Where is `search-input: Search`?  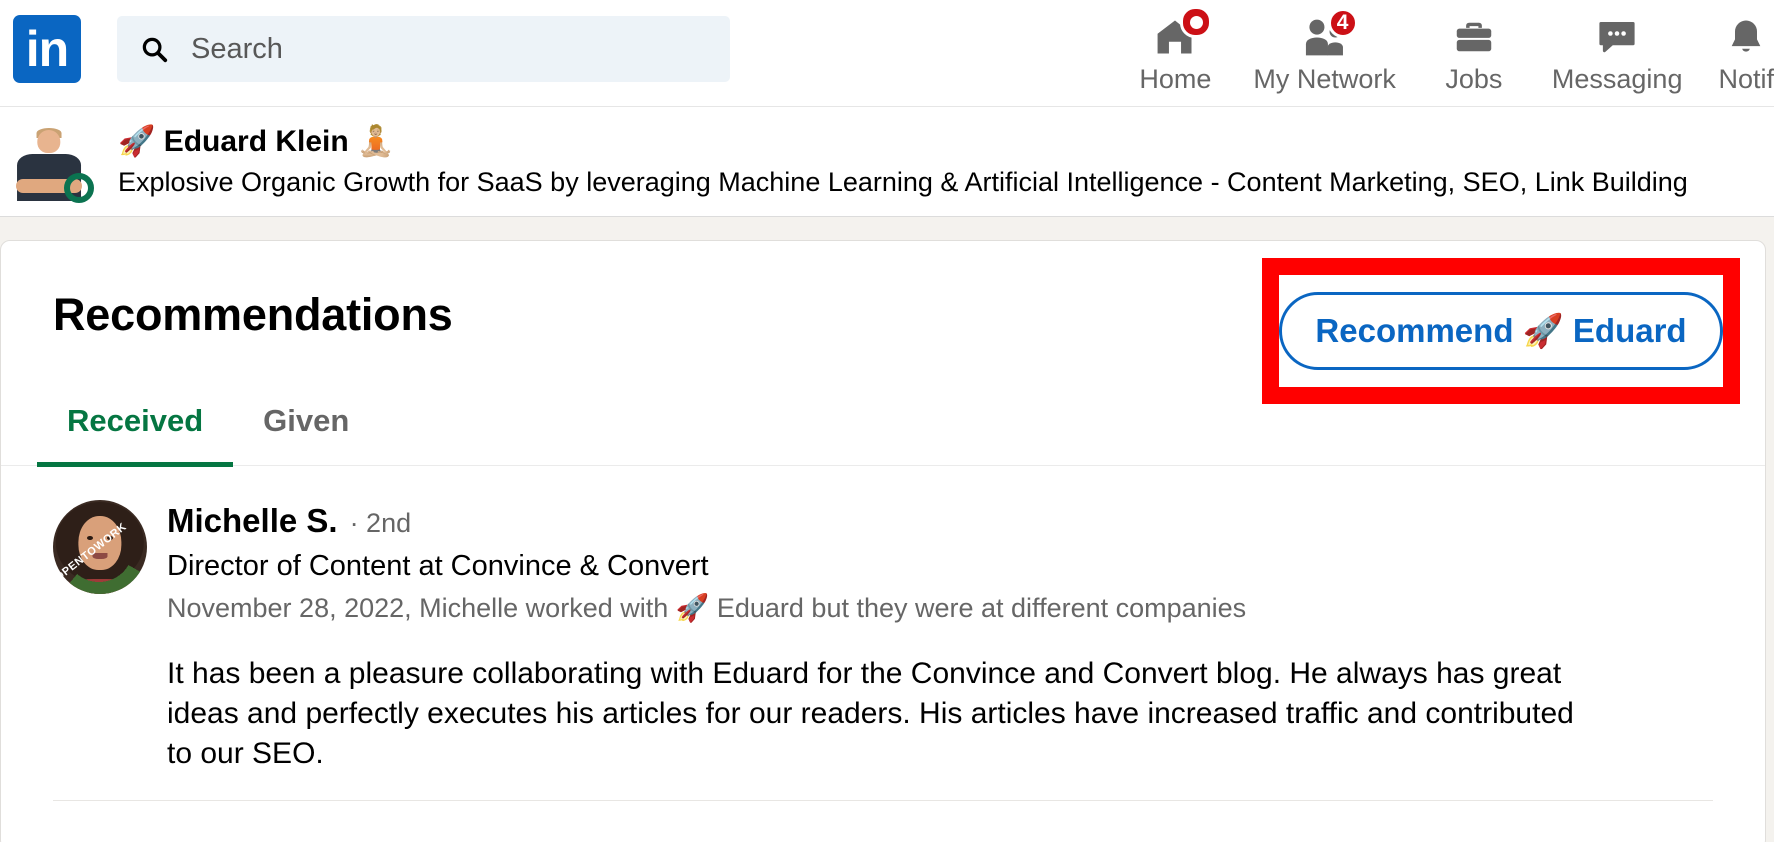
search-input: Search is located at coordinates (423, 49).